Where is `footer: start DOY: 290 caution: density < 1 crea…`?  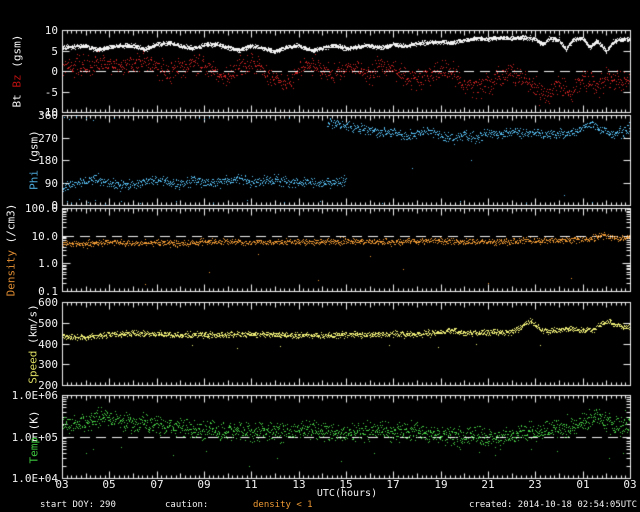
footer: start DOY: 290 caution: density < 1 crea… is located at coordinates (320, 506).